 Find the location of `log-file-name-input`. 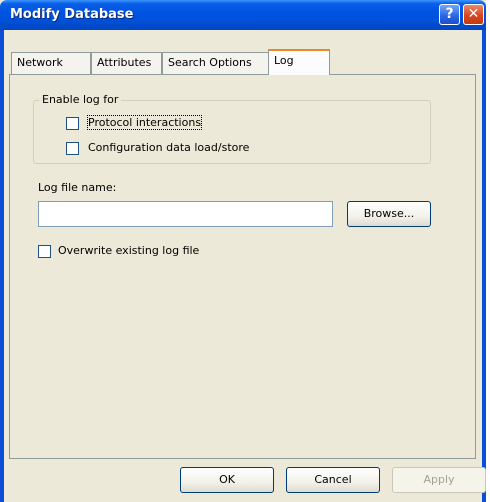

log-file-name-input is located at coordinates (185, 214).